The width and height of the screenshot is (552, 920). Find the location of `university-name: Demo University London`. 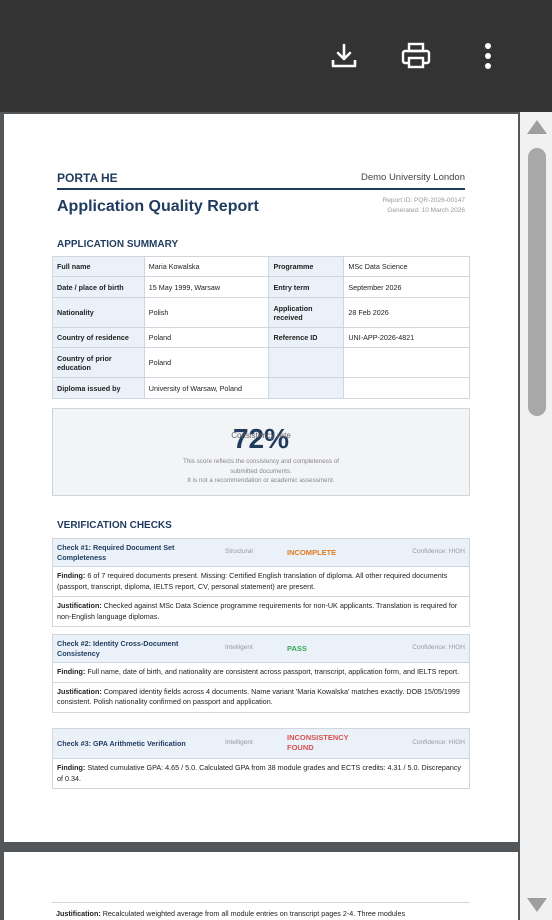

university-name: Demo University London is located at coordinates (412, 177).